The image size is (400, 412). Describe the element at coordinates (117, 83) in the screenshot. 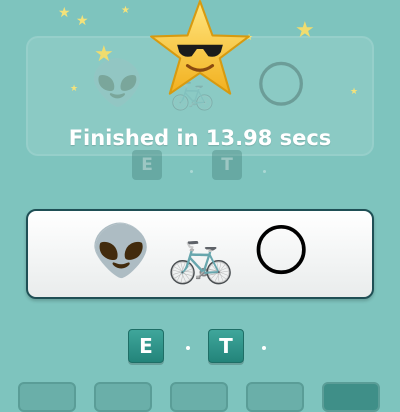

I see `background-alien-icon: 👽` at that location.